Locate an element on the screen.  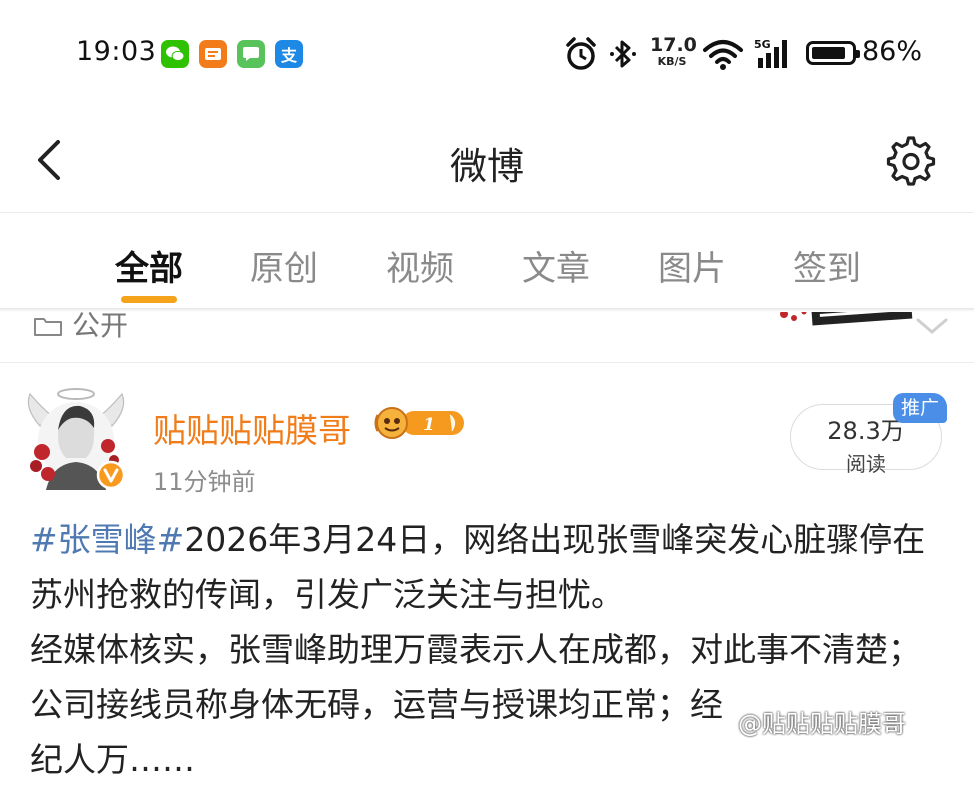
post-time: 11分钟前 is located at coordinates (204, 482).